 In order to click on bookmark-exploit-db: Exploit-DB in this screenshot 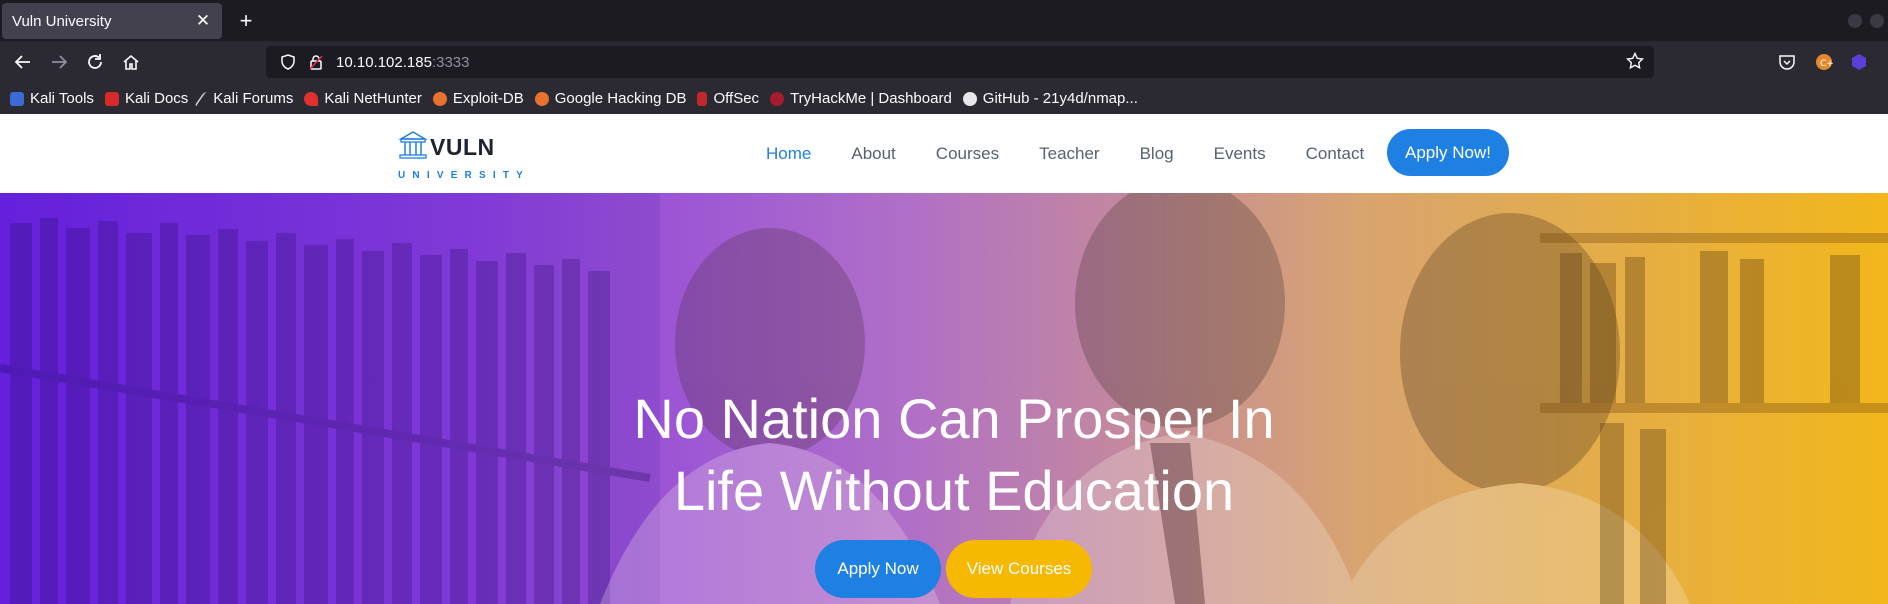, I will do `click(478, 98)`.